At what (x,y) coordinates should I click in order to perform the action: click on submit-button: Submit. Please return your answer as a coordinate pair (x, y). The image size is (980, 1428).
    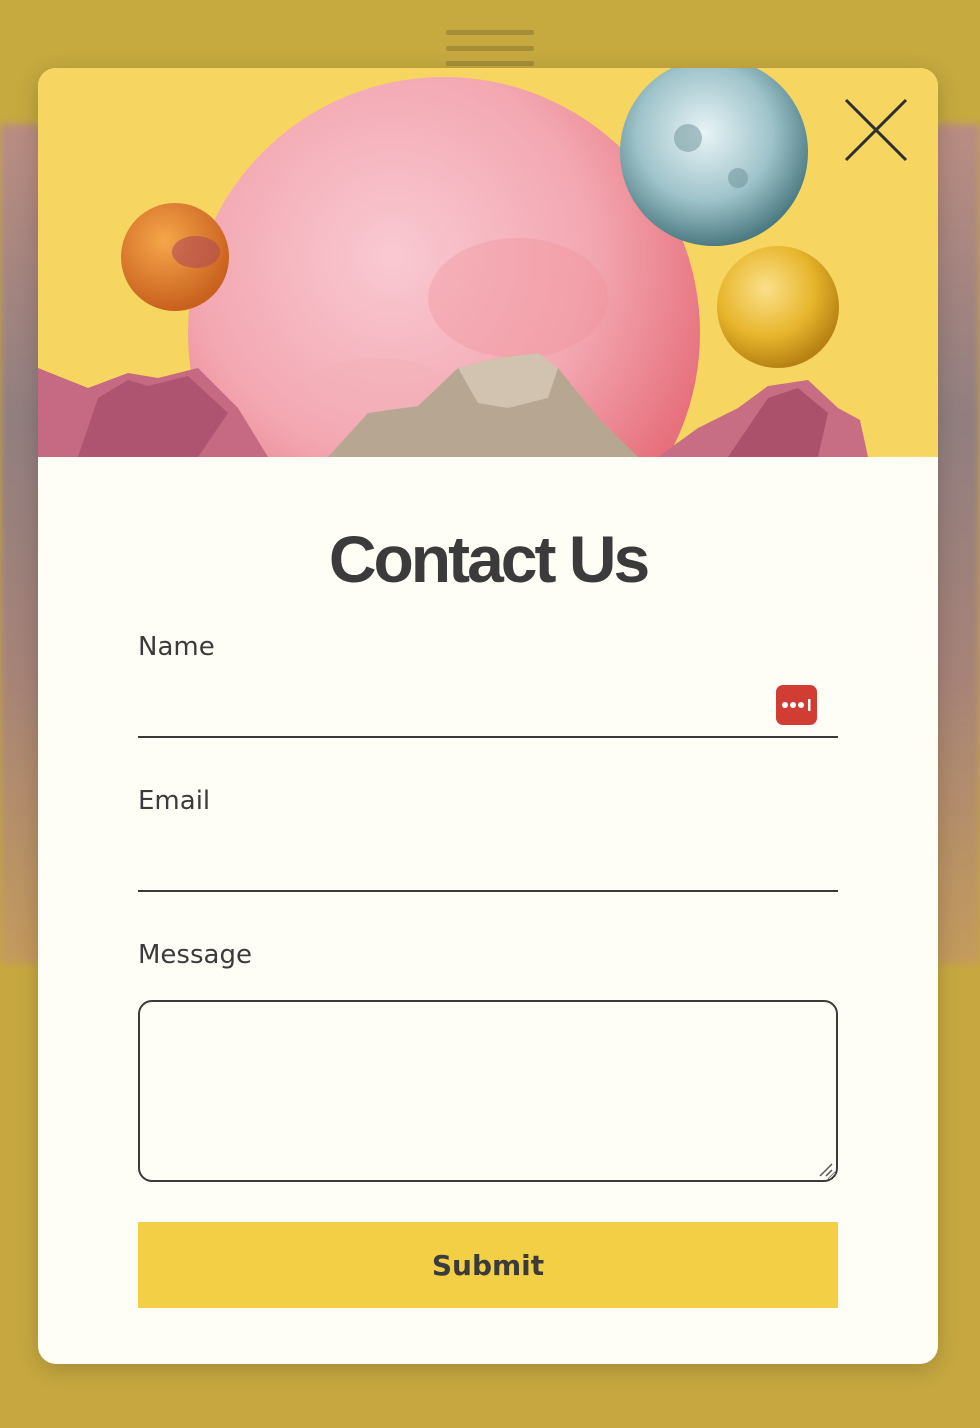
    Looking at the image, I should click on (488, 1265).